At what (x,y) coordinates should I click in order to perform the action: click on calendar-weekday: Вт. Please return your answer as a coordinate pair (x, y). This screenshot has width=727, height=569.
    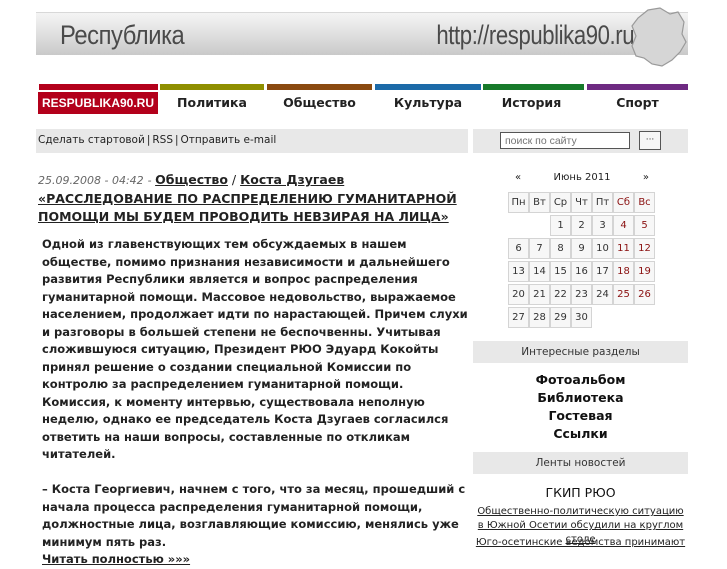
    Looking at the image, I should click on (539, 202).